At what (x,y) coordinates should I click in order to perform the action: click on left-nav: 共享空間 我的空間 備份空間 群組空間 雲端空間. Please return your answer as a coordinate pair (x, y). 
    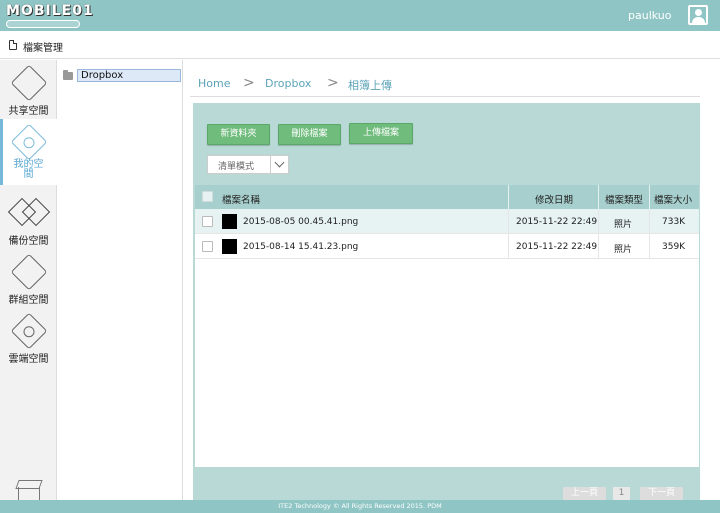
    Looking at the image, I should click on (28, 281).